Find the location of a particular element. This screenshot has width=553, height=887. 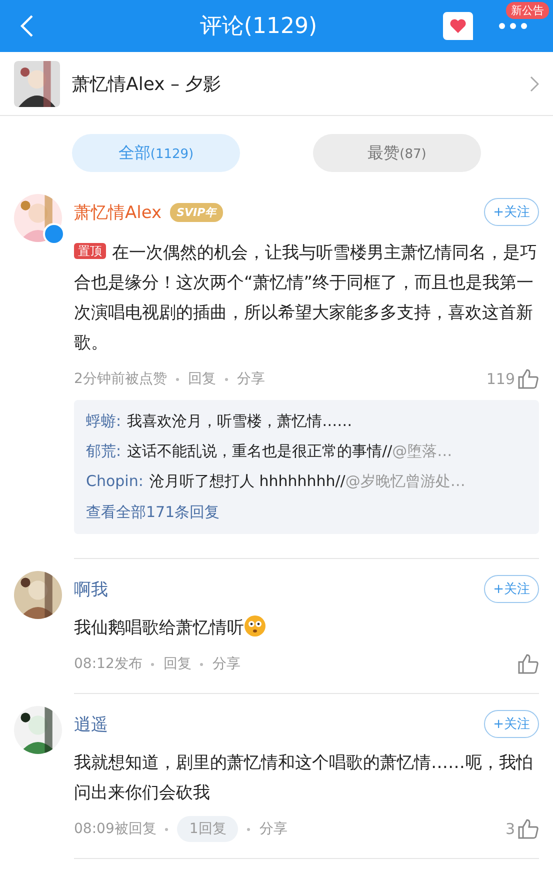

filter-tab: 全部(1129) is located at coordinates (156, 153).